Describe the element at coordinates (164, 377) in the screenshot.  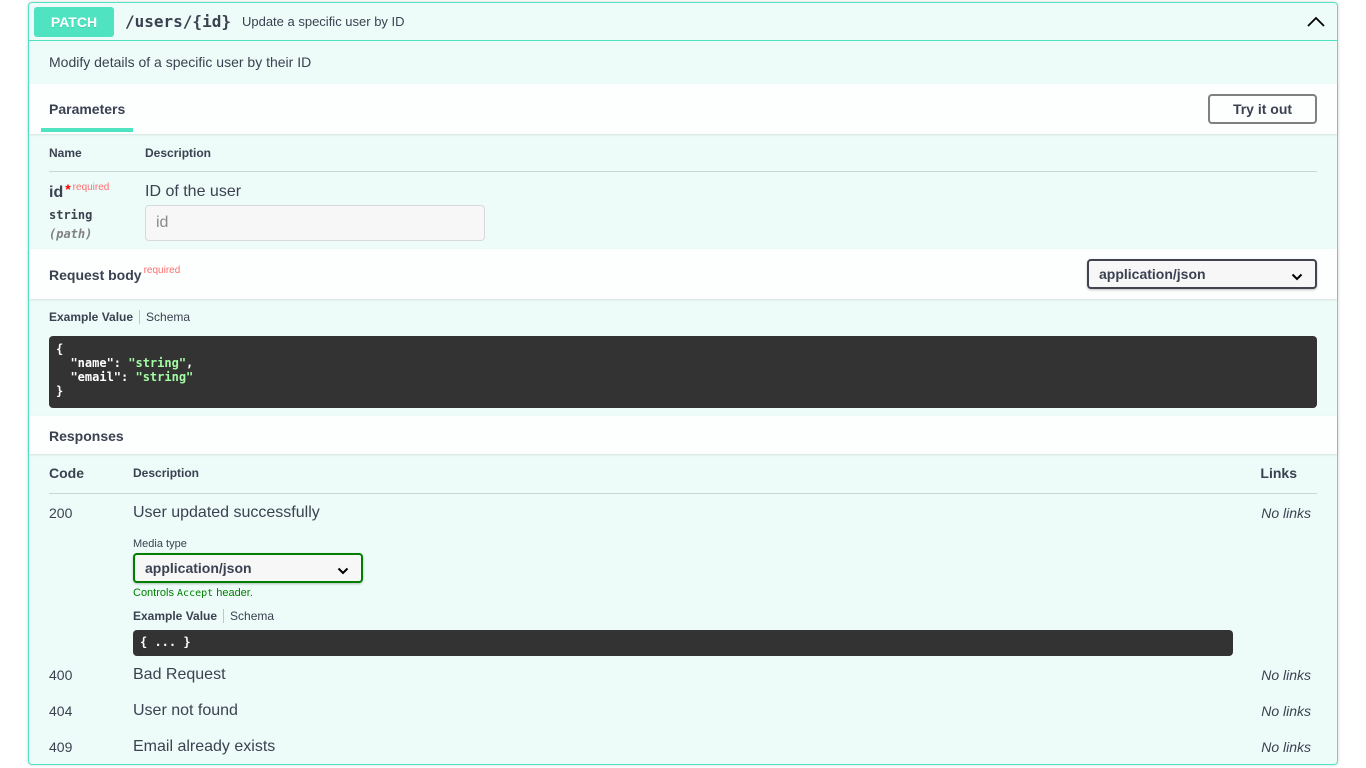
I see `code-value-email: "string"` at that location.